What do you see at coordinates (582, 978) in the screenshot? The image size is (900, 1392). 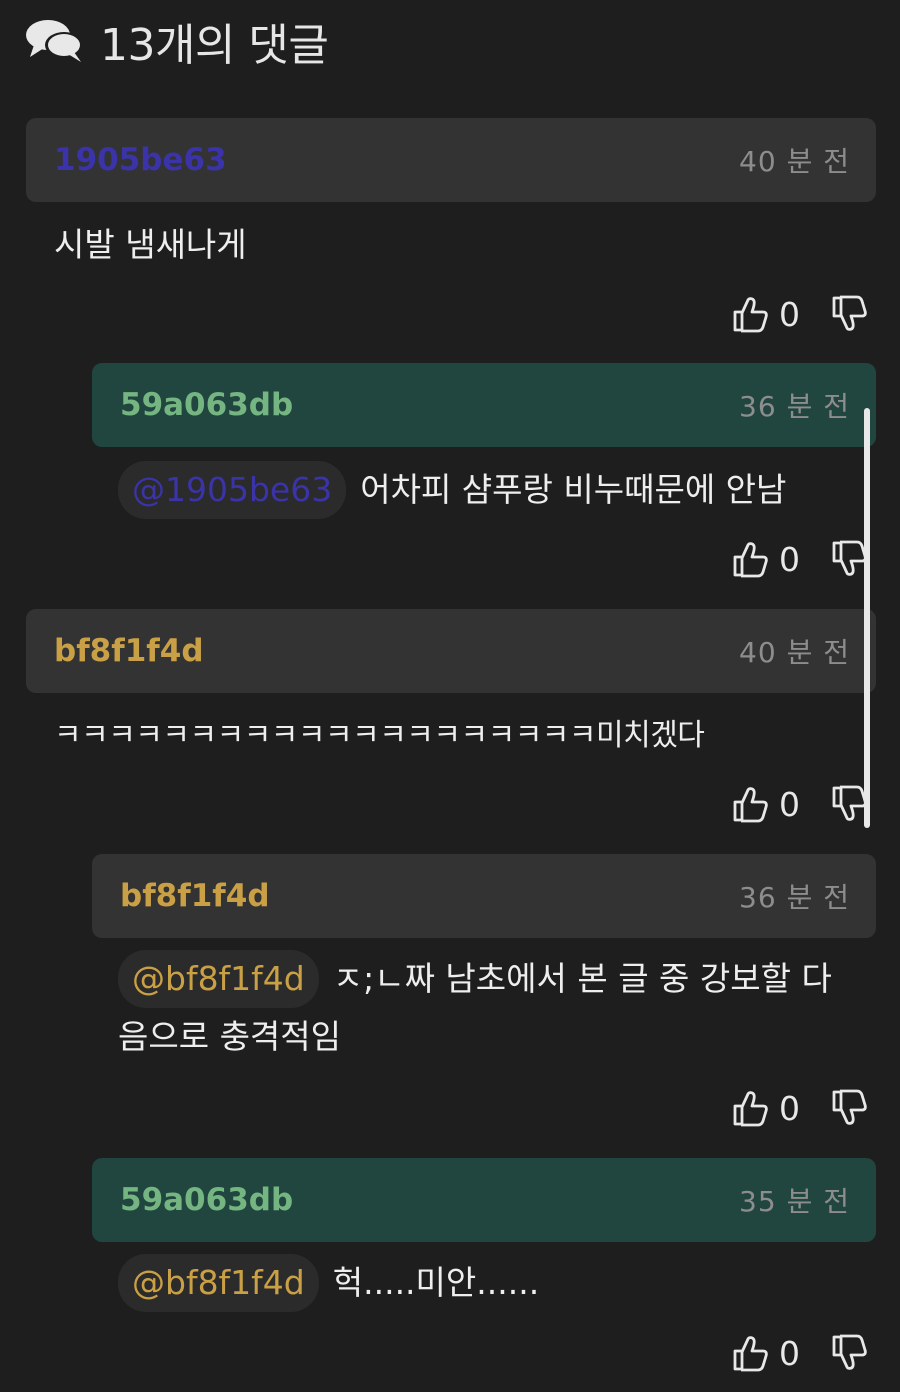 I see `comment-text: ㅈ;ㄴ짜 남초에서 본 글 중 강보할 다` at bounding box center [582, 978].